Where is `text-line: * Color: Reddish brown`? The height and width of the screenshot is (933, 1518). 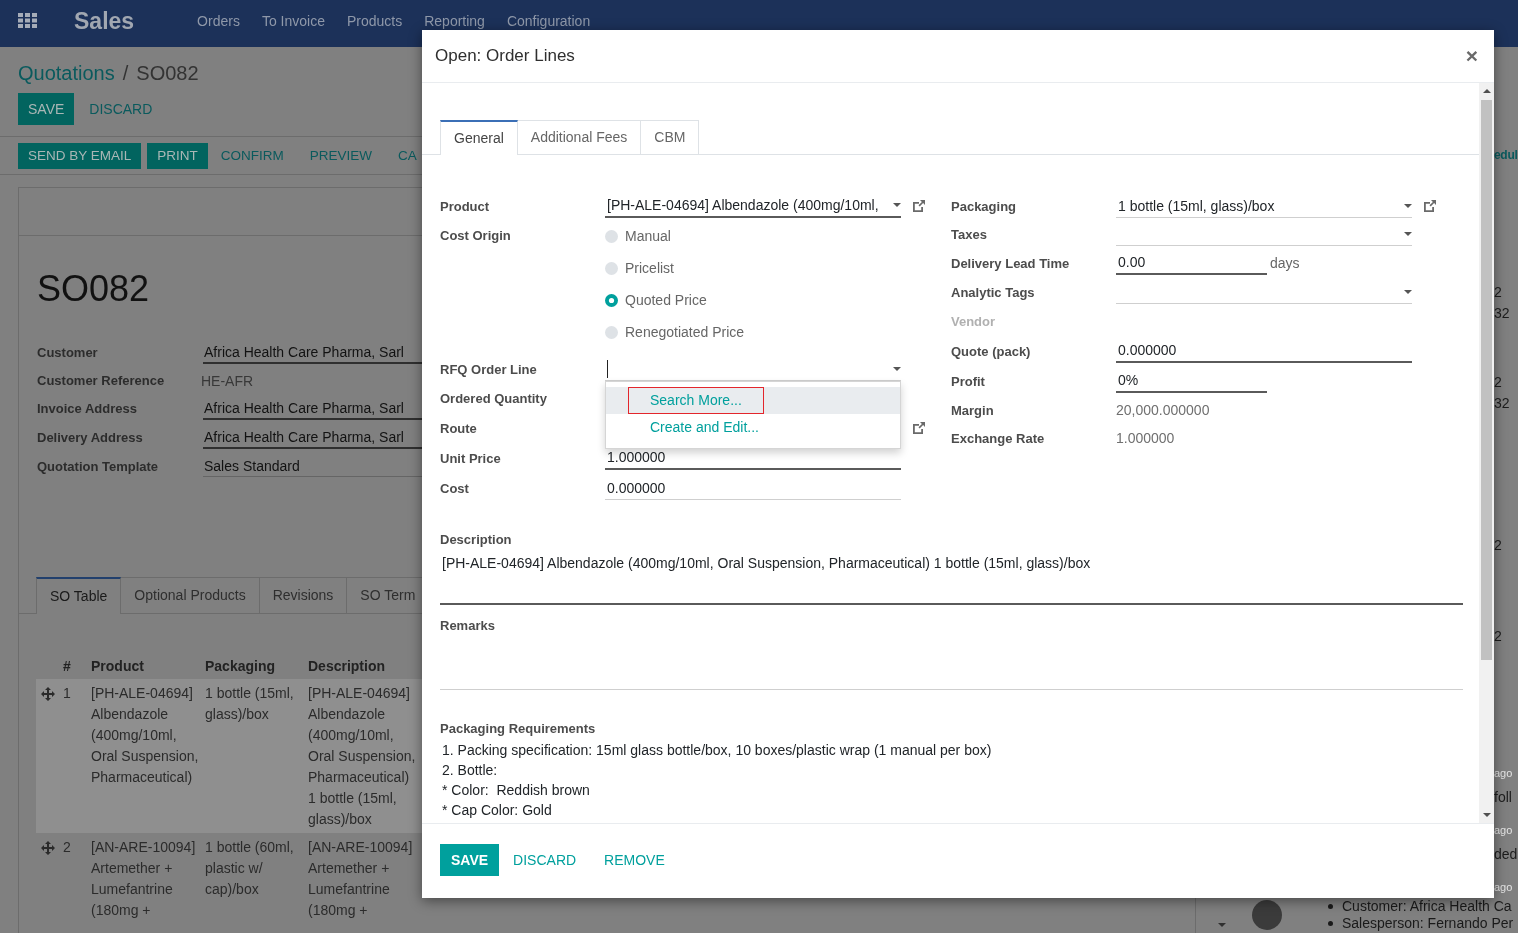 text-line: * Color: Reddish brown is located at coordinates (516, 790).